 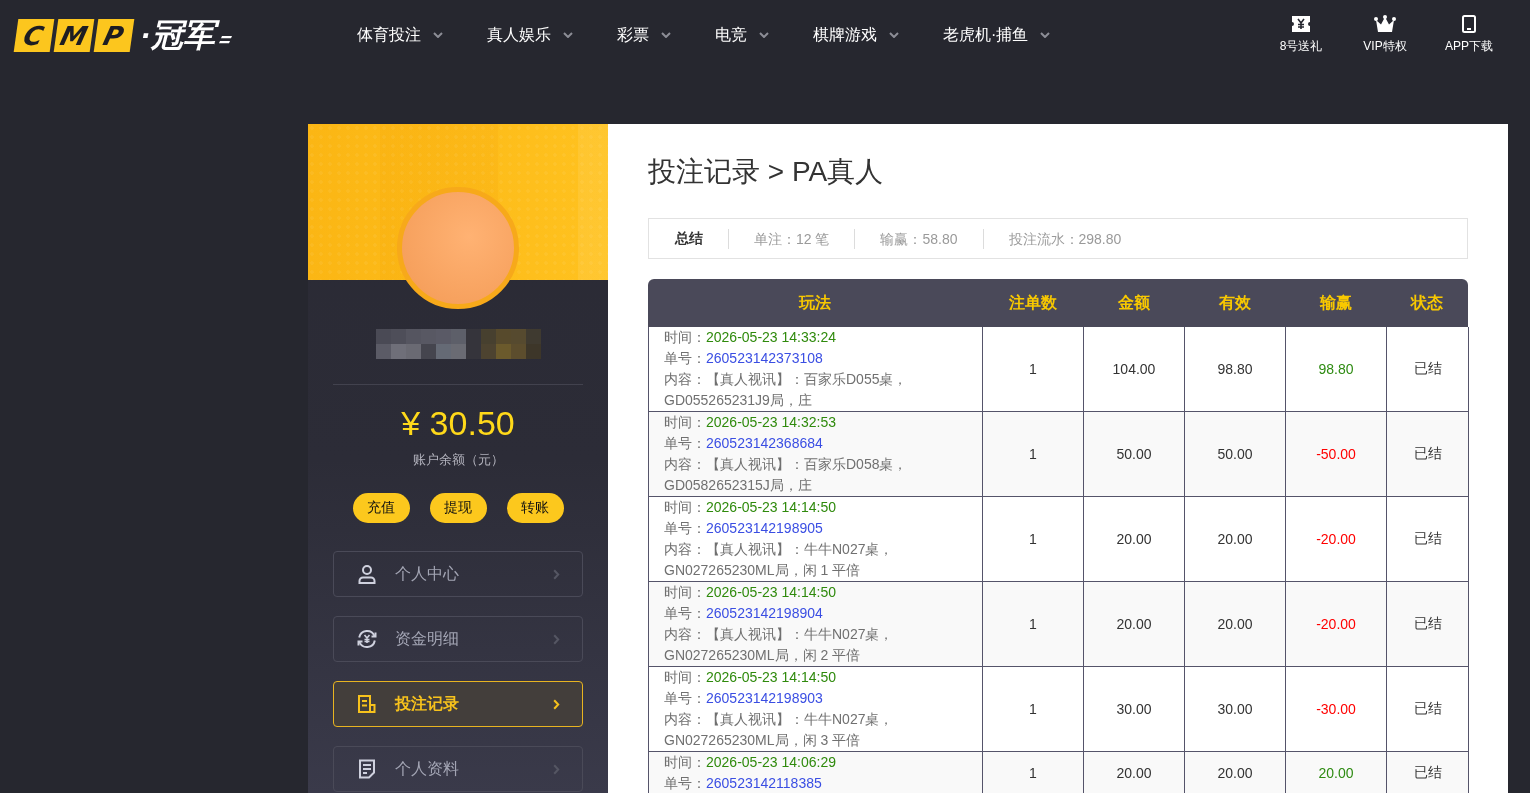 I want to click on bet-time: 2026-05-23 14:33:24, so click(x=771, y=337).